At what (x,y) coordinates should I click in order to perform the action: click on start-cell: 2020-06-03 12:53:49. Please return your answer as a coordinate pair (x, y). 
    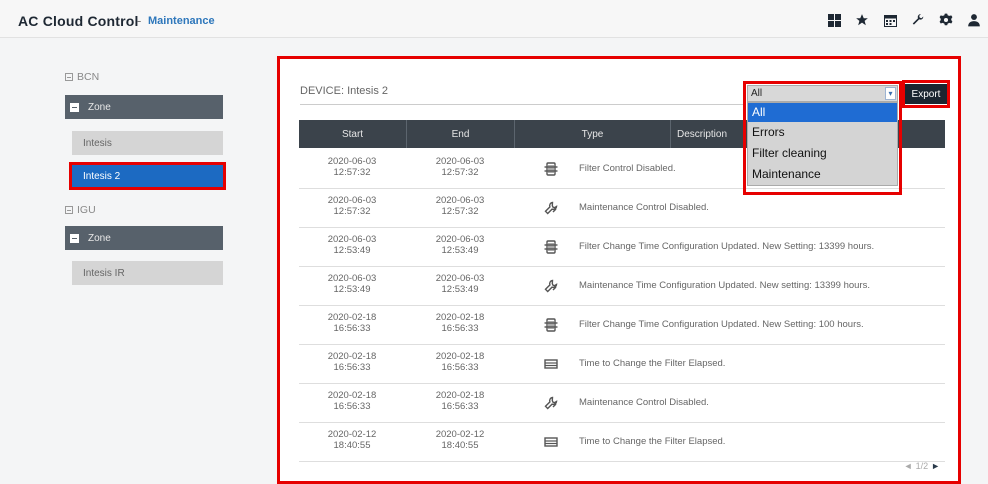
    Looking at the image, I should click on (352, 245).